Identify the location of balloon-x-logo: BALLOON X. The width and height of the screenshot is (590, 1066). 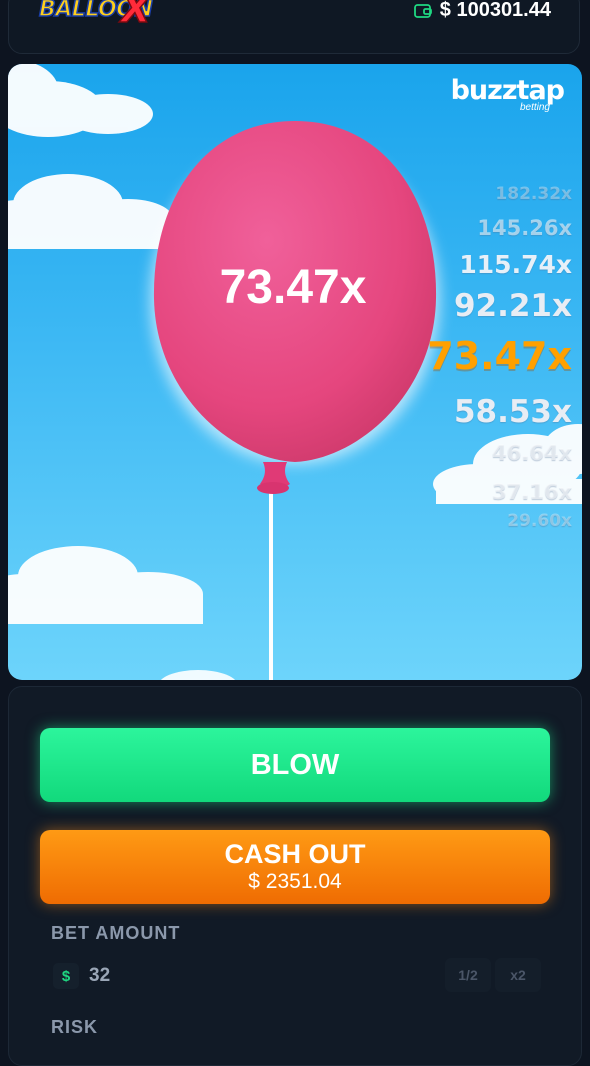
(97, 19).